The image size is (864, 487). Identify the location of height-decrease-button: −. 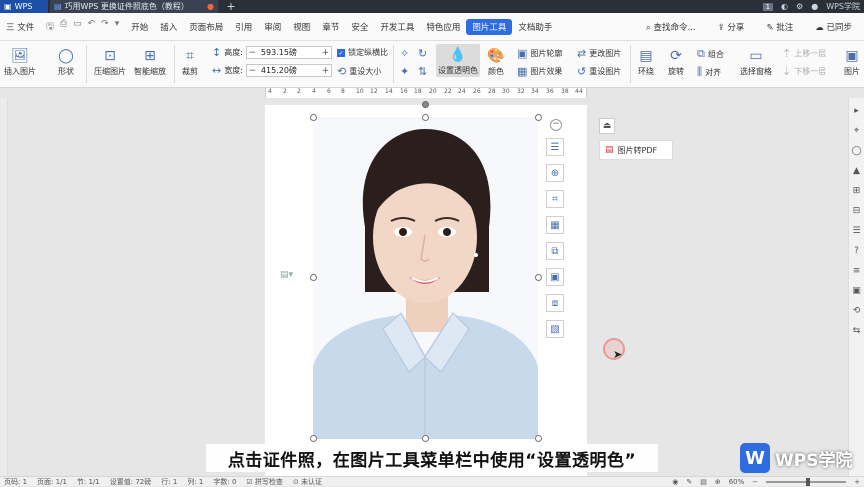
(252, 53).